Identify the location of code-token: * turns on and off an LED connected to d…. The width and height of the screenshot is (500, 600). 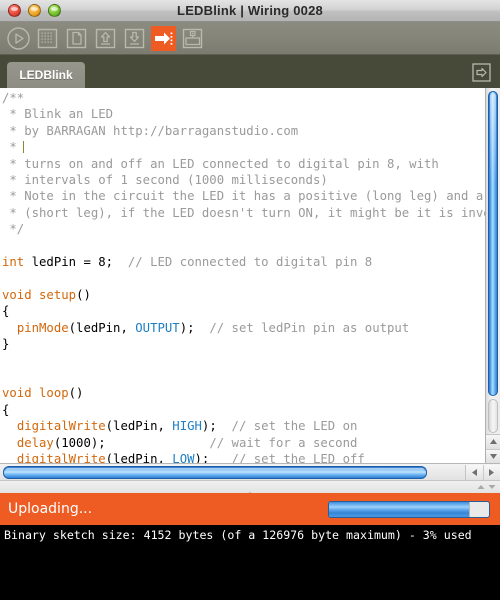
(220, 163).